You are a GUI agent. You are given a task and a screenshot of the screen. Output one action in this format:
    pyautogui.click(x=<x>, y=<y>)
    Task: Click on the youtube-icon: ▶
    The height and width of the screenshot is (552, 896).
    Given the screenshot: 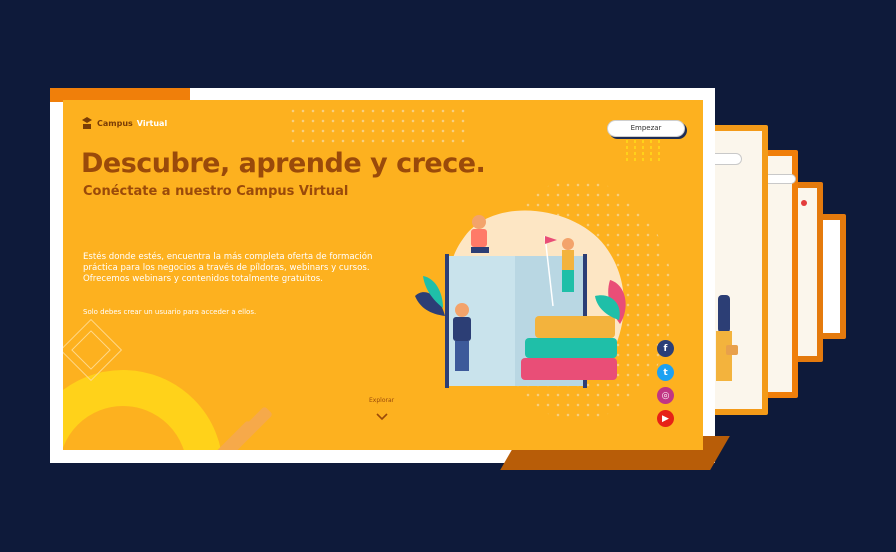 What is the action you would take?
    pyautogui.click(x=665, y=418)
    